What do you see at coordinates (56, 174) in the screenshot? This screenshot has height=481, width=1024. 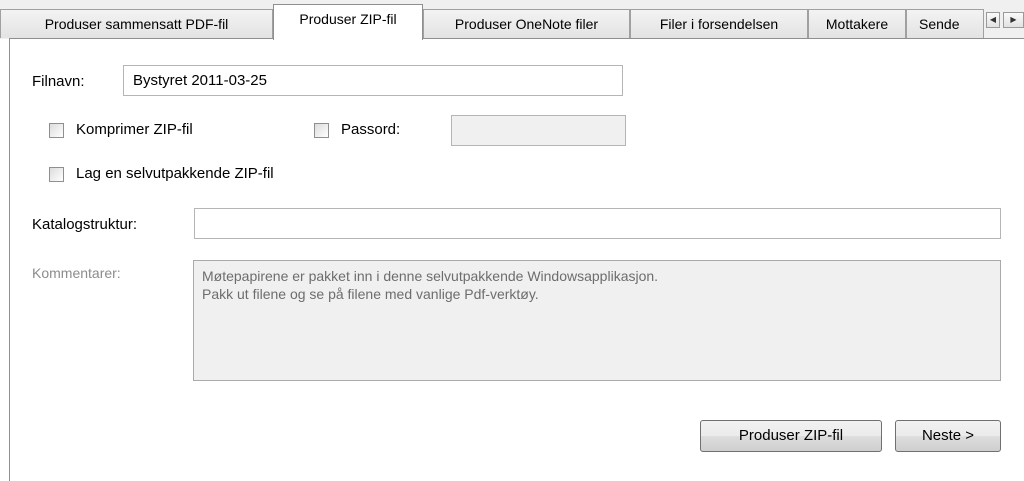 I see `self-extracting-zip-checkbox` at bounding box center [56, 174].